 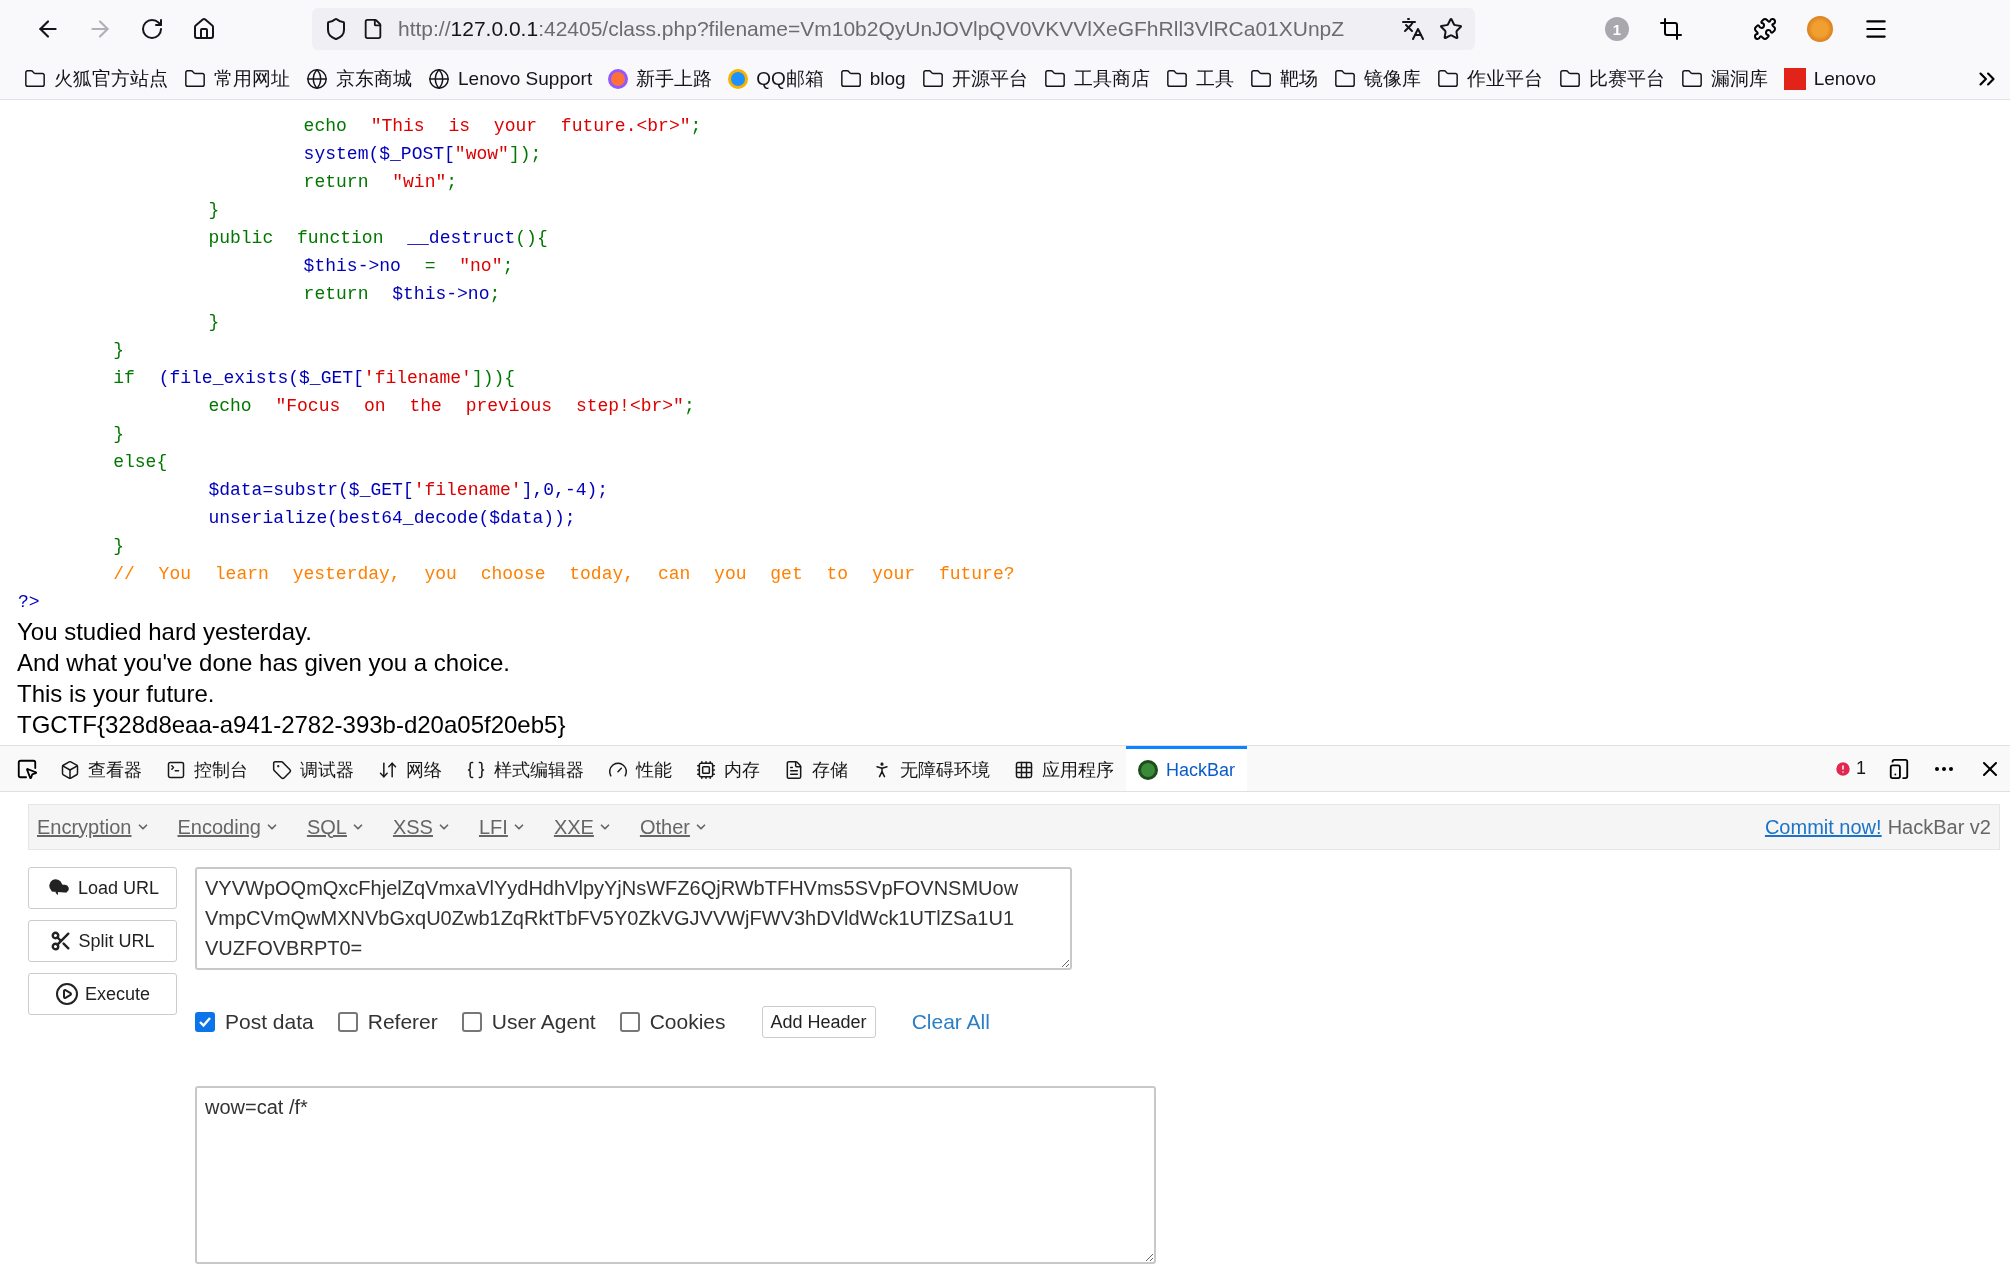 I want to click on bookmark-item: 工具商店, so click(x=1096, y=78).